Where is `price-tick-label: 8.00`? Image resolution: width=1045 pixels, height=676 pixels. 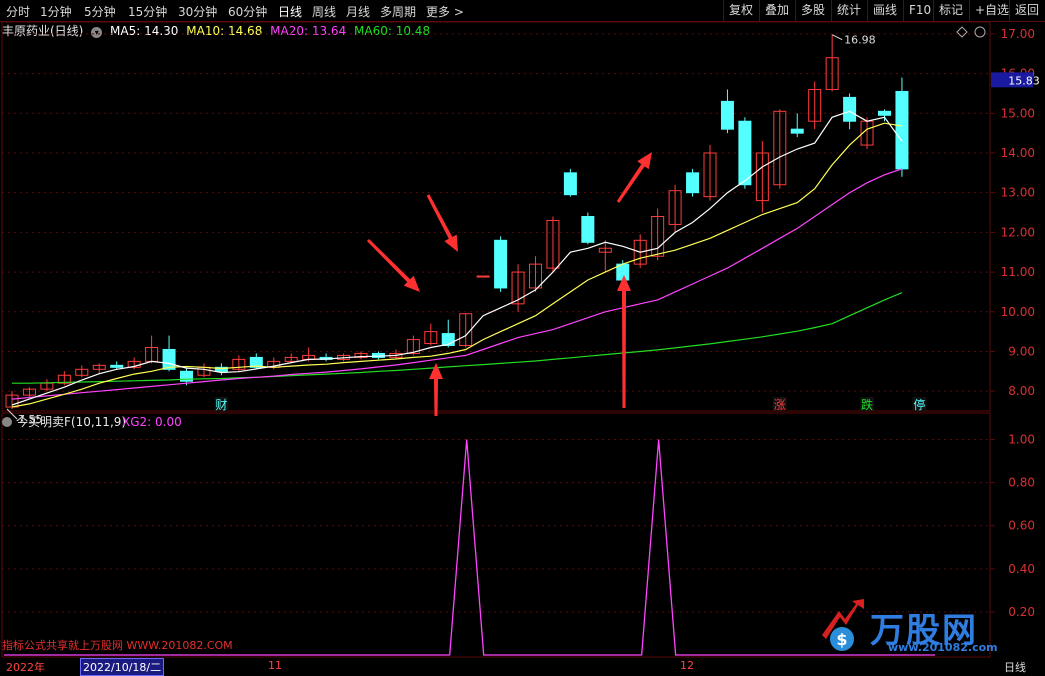
price-tick-label: 8.00 is located at coordinates (1021, 391).